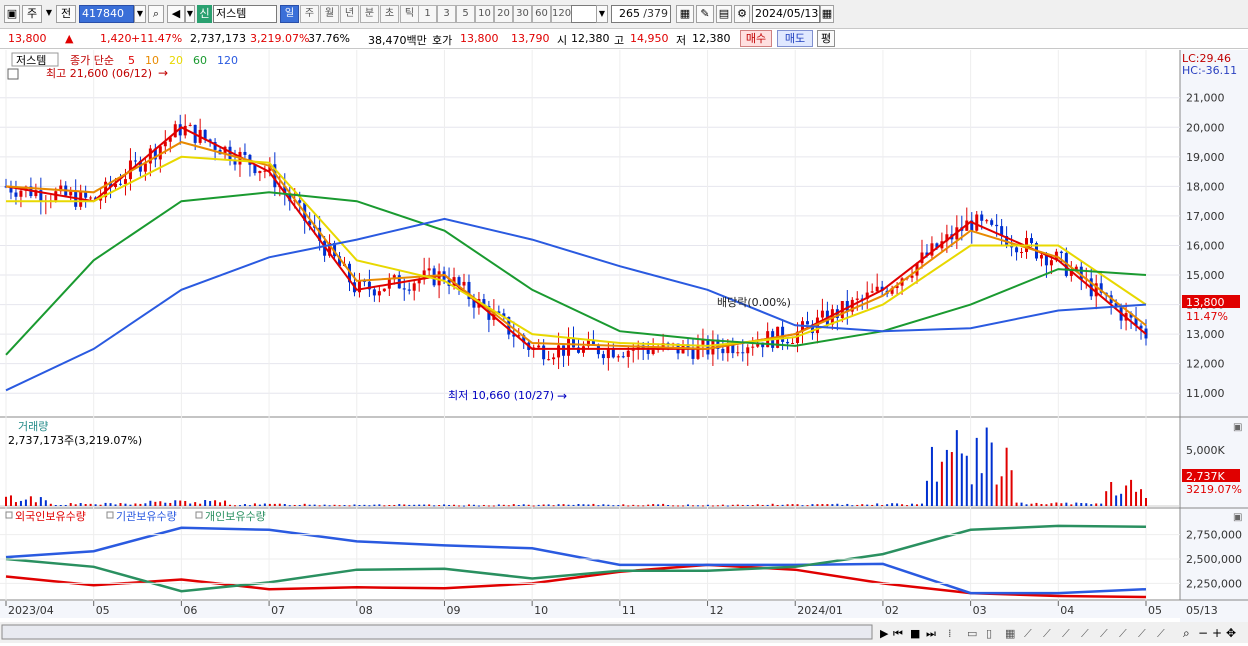 The height and width of the screenshot is (646, 1248). What do you see at coordinates (705, 14) in the screenshot?
I see `draw-icon: ✎` at bounding box center [705, 14].